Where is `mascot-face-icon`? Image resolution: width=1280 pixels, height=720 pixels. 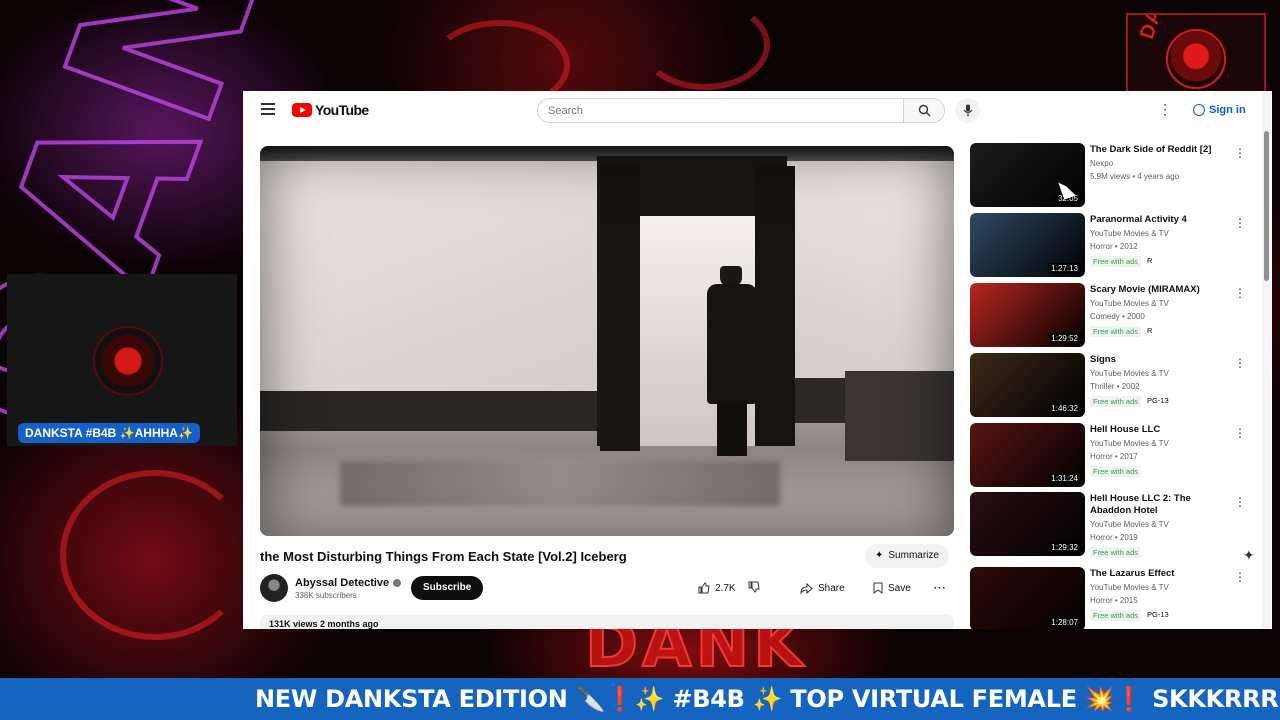 mascot-face-icon is located at coordinates (1196, 59).